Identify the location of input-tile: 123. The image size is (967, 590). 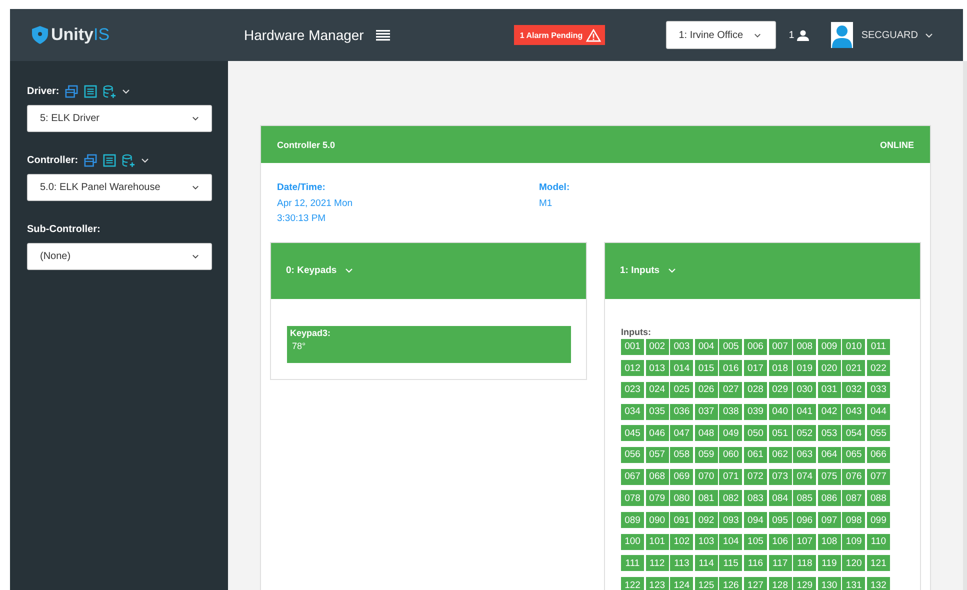
(657, 583).